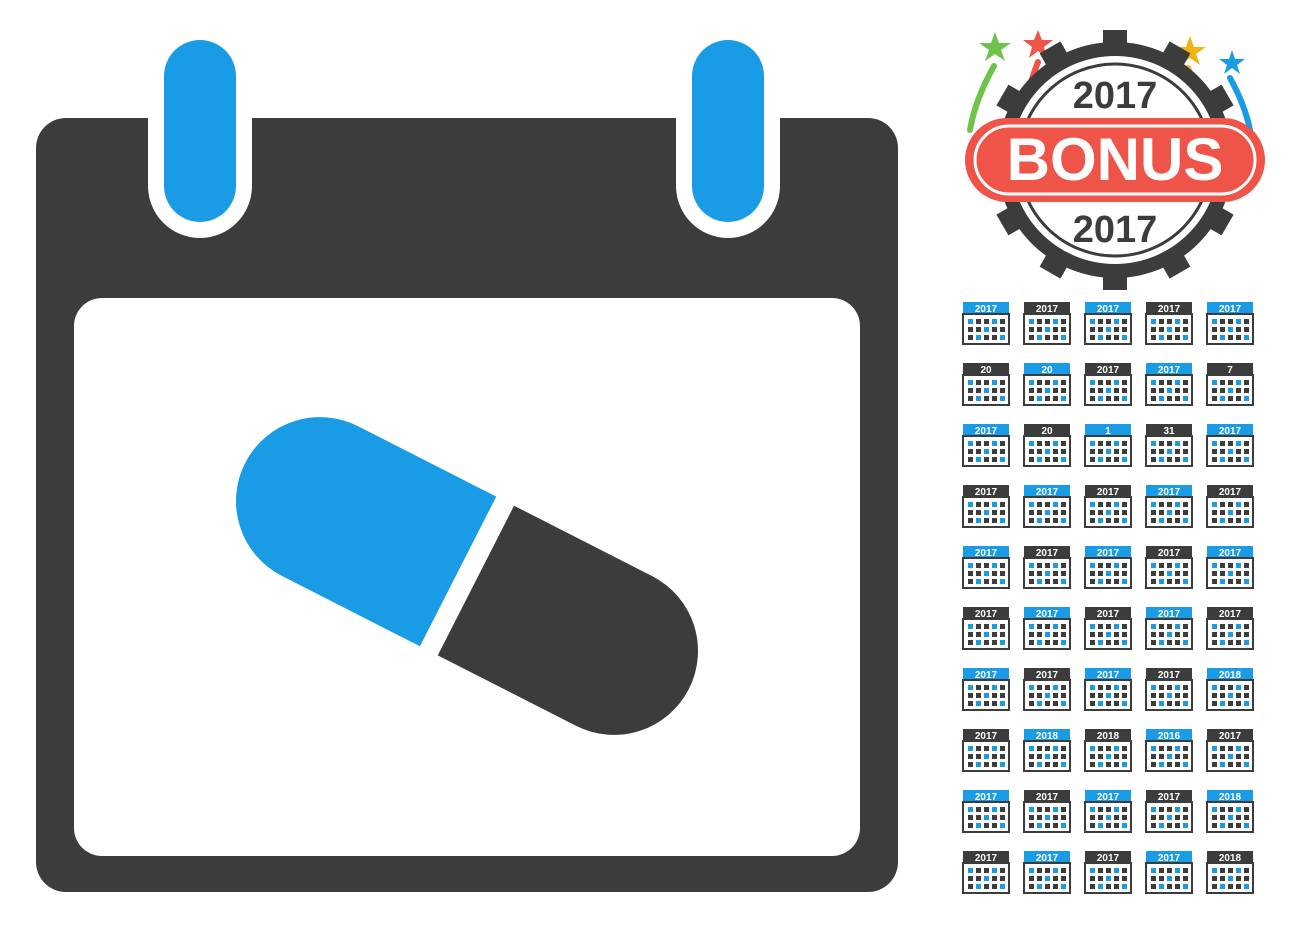  Describe the element at coordinates (986, 384) in the screenshot. I see `calendar-icon: 20` at that location.